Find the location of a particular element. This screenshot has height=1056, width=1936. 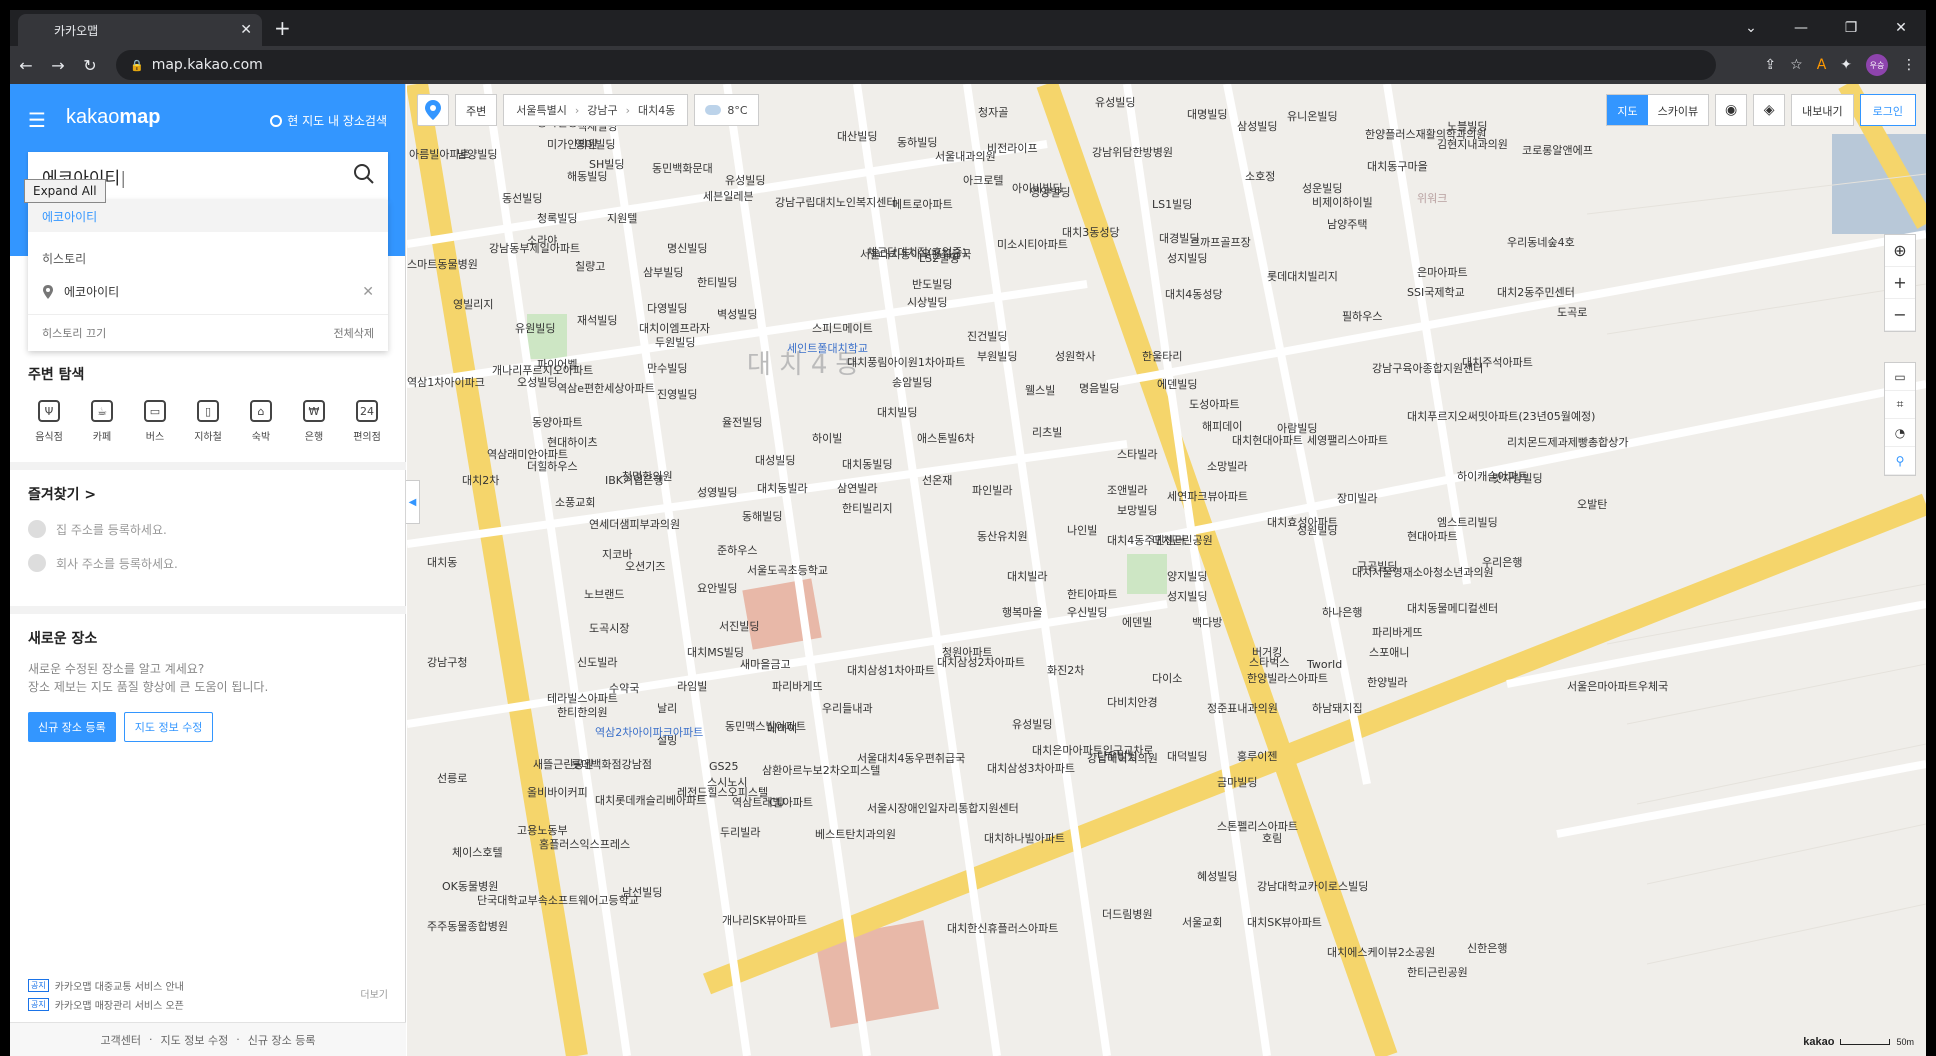

place-label: 성운빌딩 is located at coordinates (1322, 188).